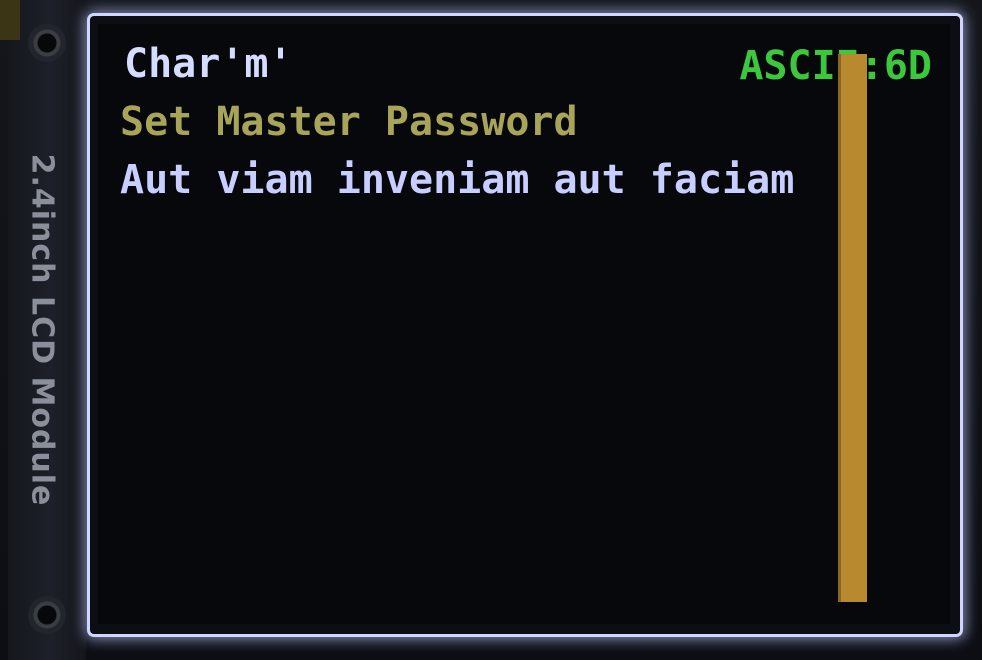 This screenshot has width=982, height=660. Describe the element at coordinates (852, 328) in the screenshot. I see `scrollbar` at that location.